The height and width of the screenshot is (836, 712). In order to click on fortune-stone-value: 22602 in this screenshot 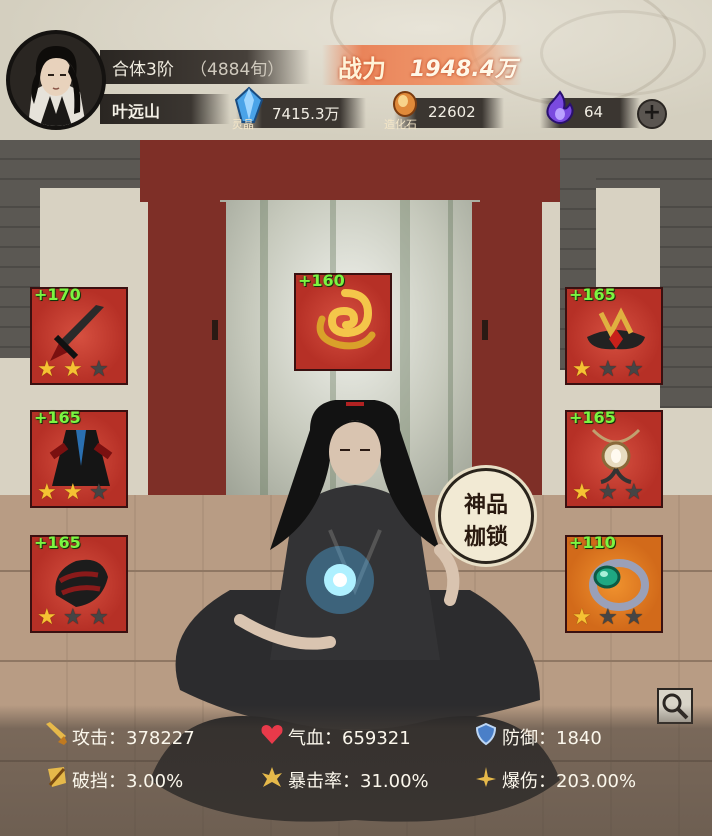, I will do `click(452, 112)`.